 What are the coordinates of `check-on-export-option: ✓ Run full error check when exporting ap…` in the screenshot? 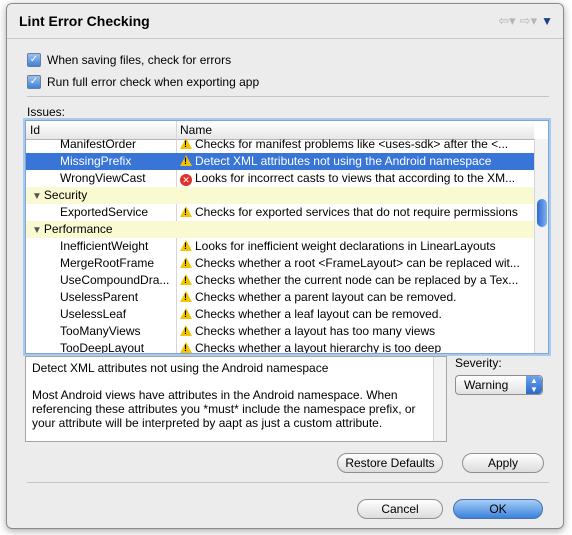 It's located at (143, 82).